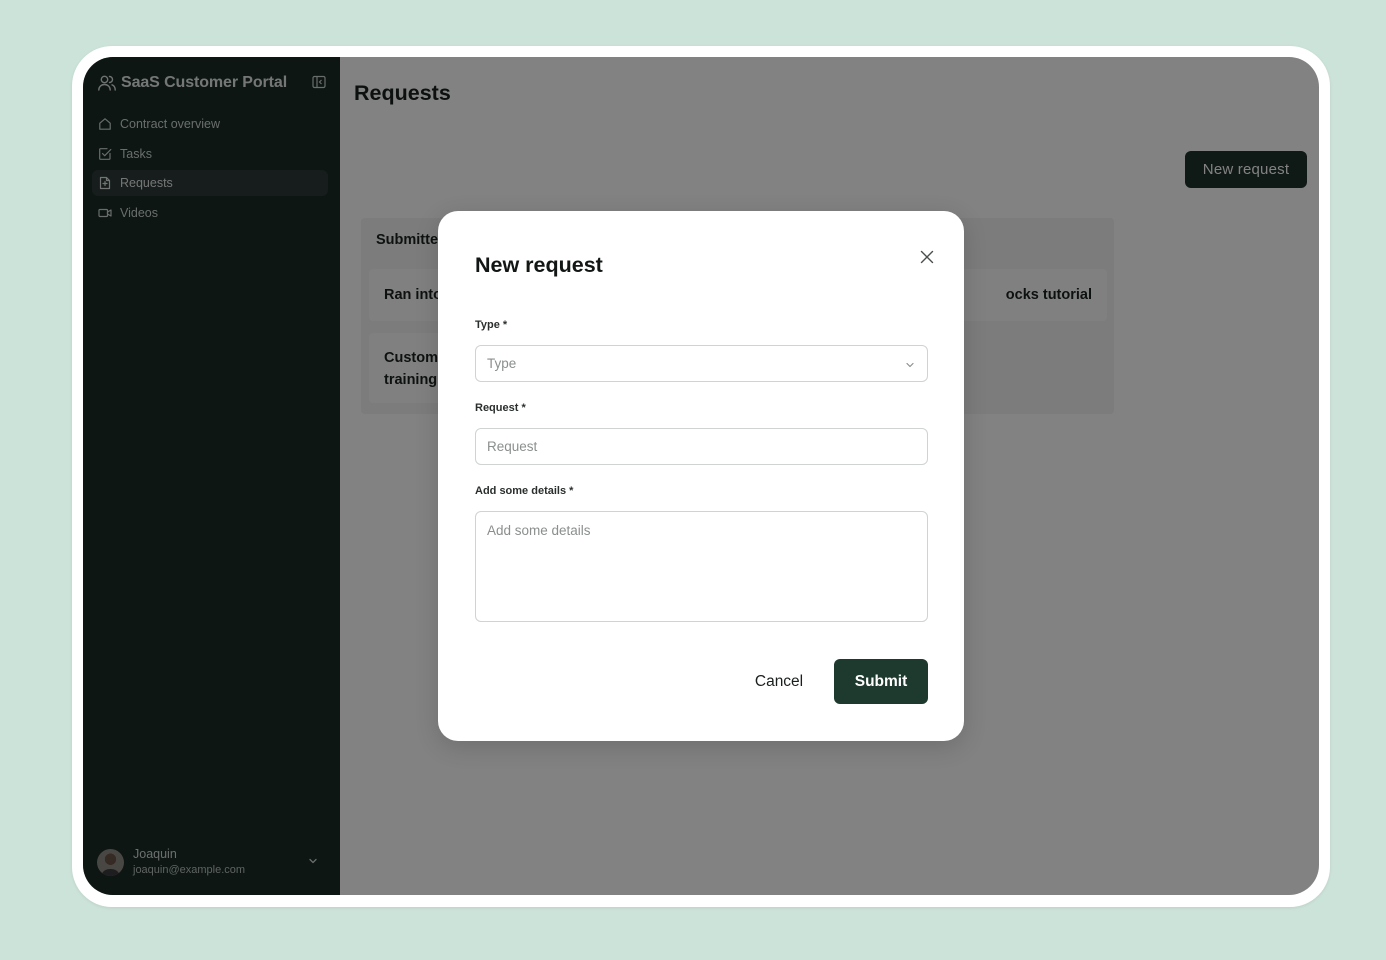  What do you see at coordinates (881, 681) in the screenshot?
I see `submit-button: Submit` at bounding box center [881, 681].